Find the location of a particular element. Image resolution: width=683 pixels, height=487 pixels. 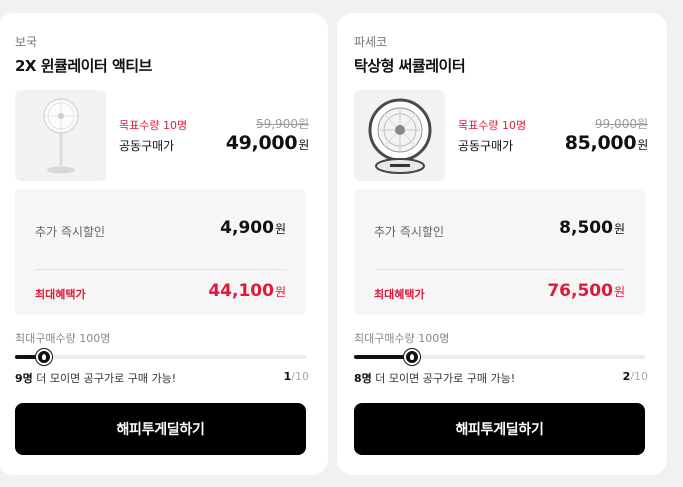

page-indicator: 2/10 is located at coordinates (635, 376).